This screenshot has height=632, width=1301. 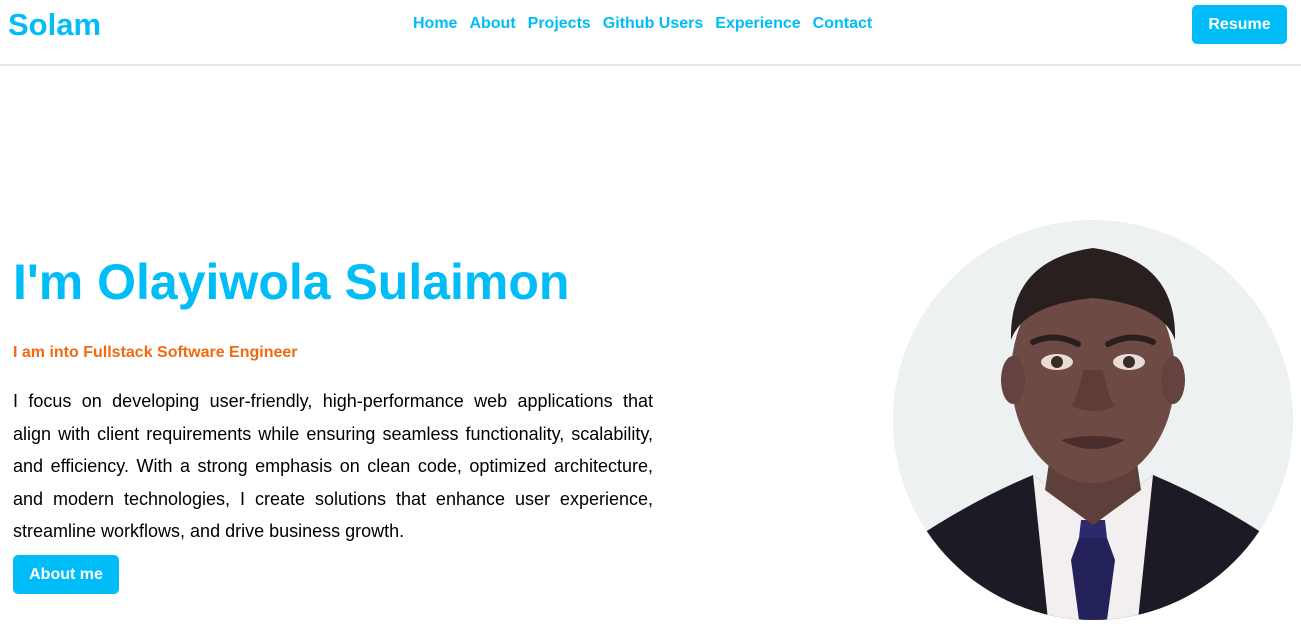 I want to click on nav-item-experience: Experience, so click(x=757, y=24).